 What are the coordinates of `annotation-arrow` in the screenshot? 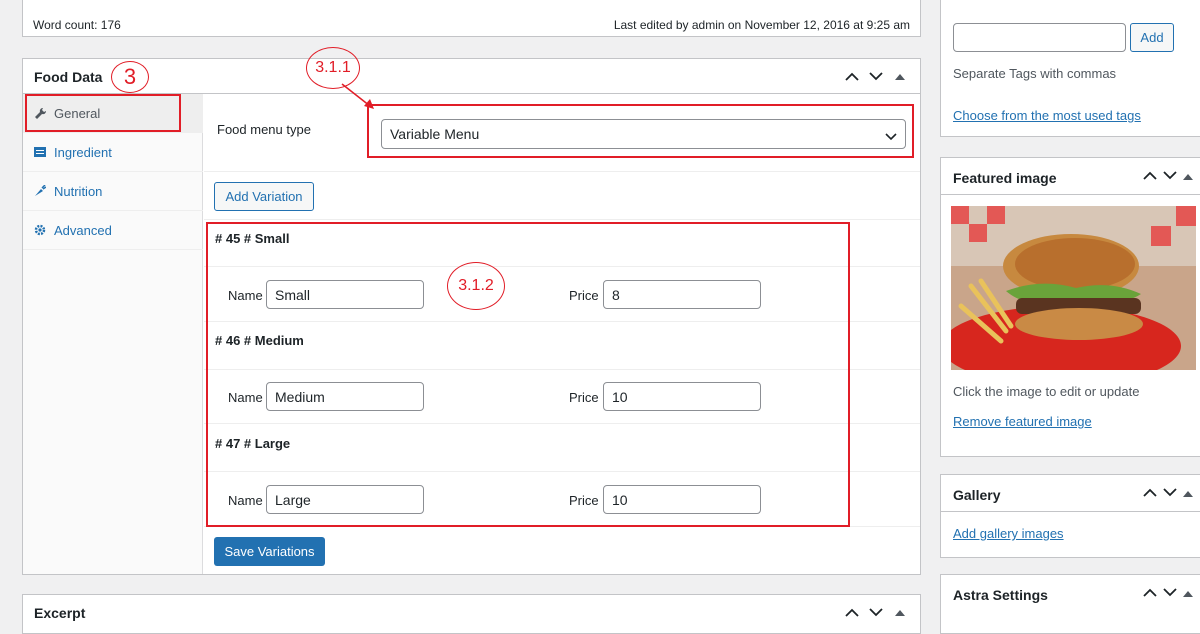 It's located at (357, 96).